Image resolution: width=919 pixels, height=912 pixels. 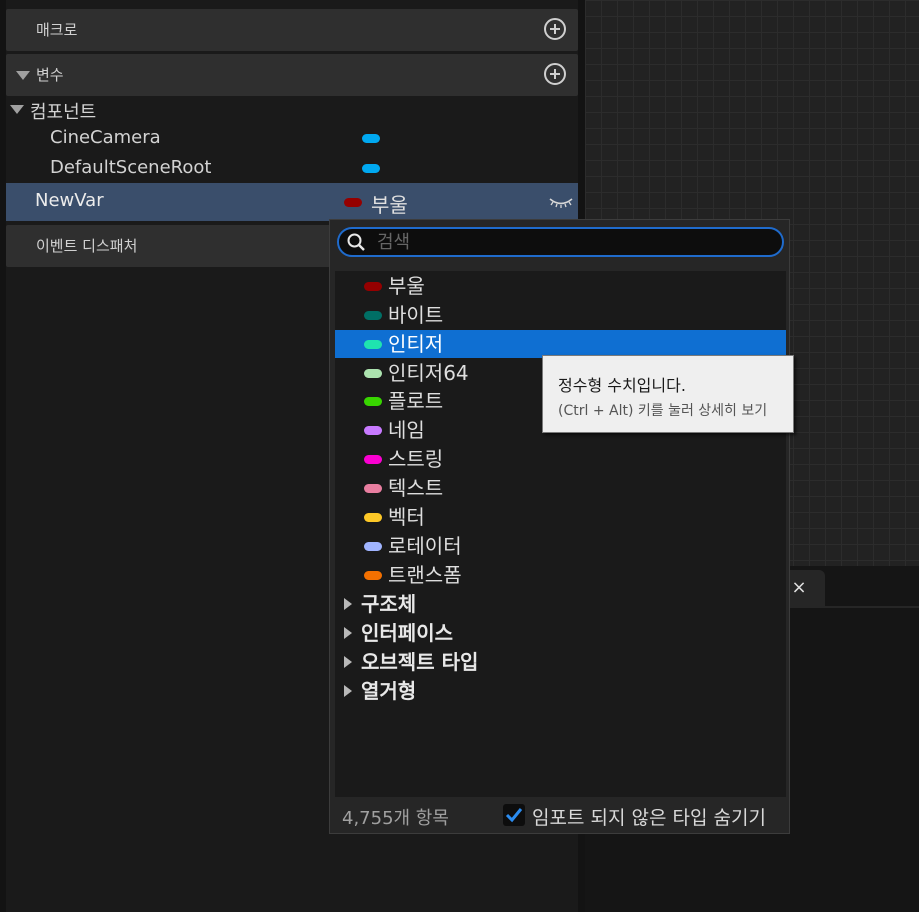 I want to click on type-item-string: 스트링, so click(x=560, y=459).